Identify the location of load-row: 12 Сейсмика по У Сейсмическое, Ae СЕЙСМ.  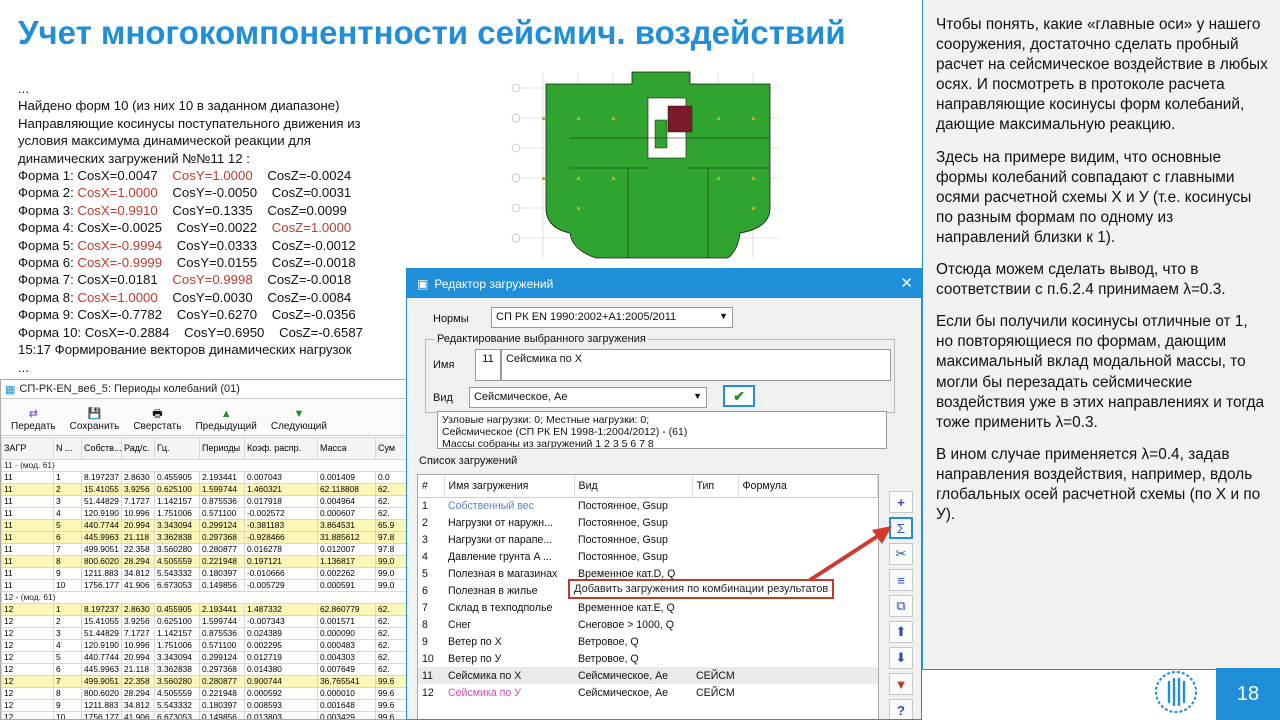
(648, 692).